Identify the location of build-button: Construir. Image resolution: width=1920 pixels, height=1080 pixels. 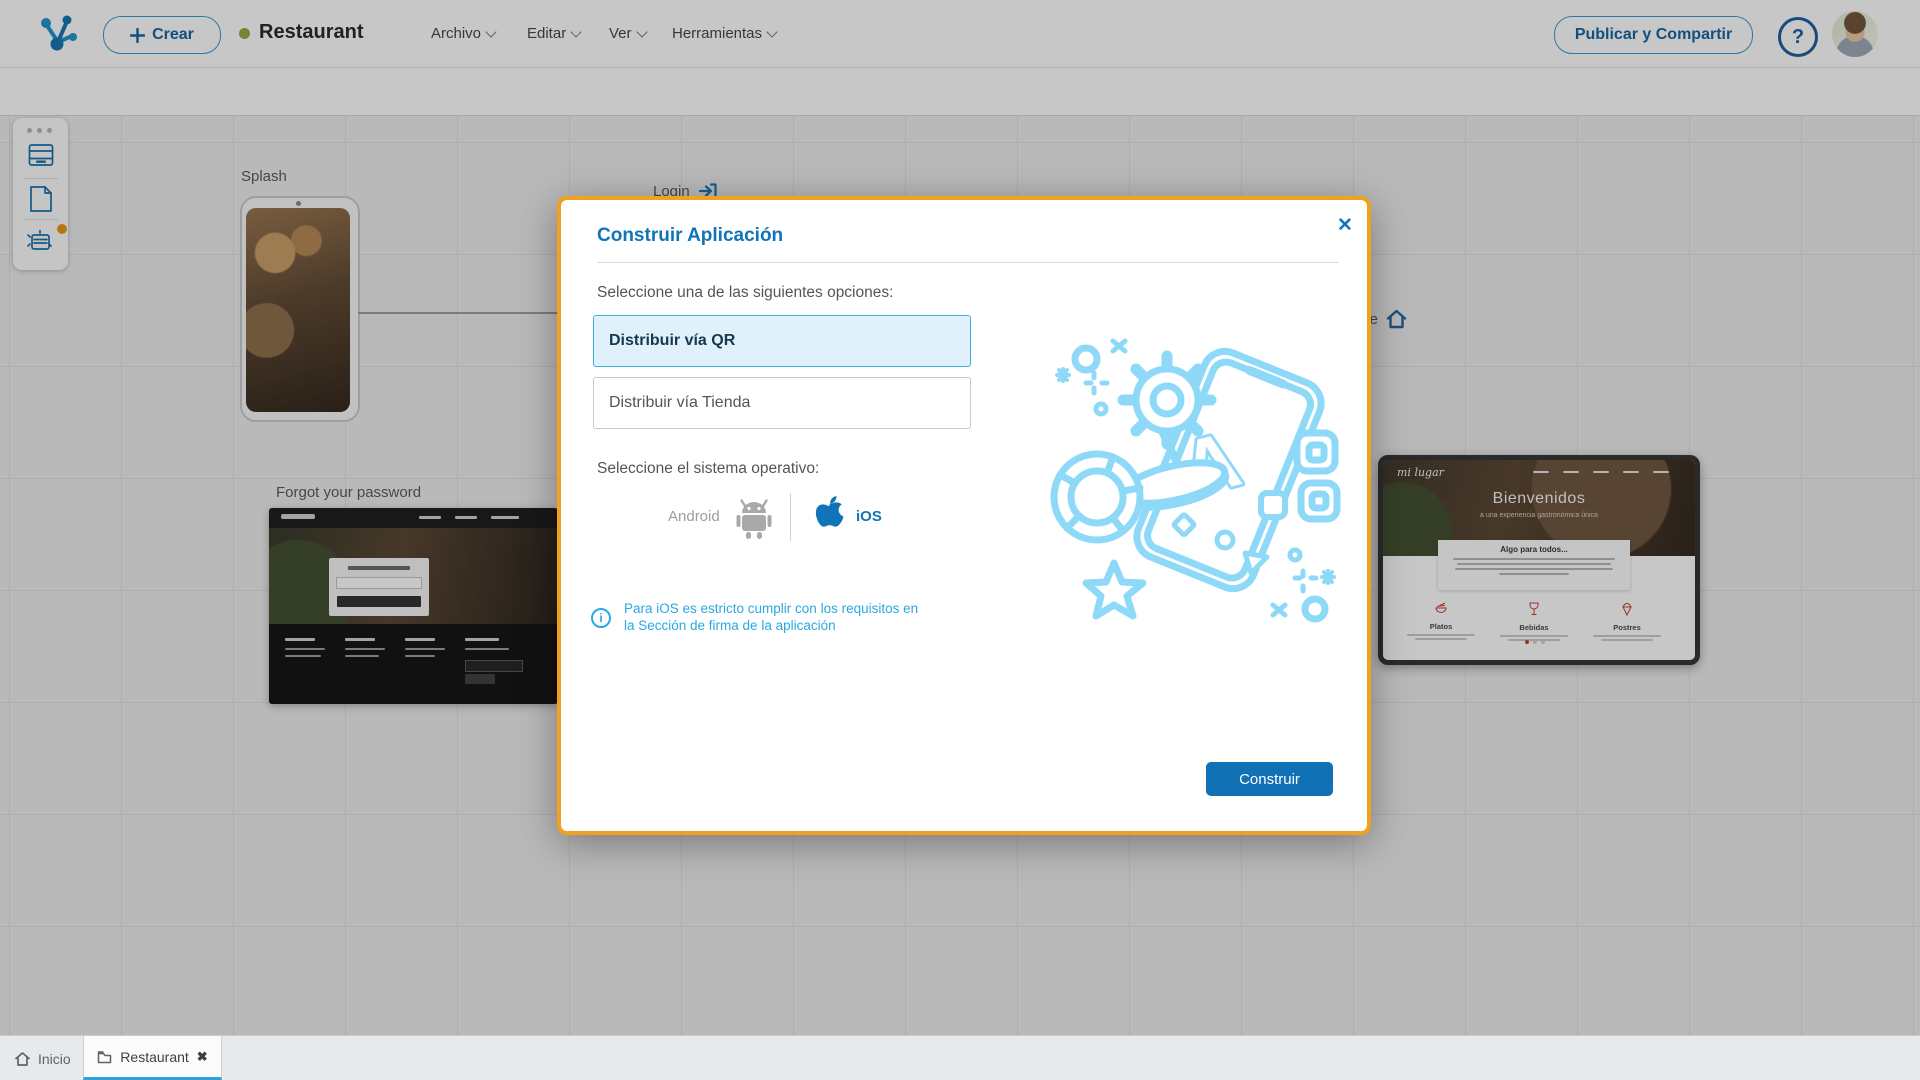
(1269, 779).